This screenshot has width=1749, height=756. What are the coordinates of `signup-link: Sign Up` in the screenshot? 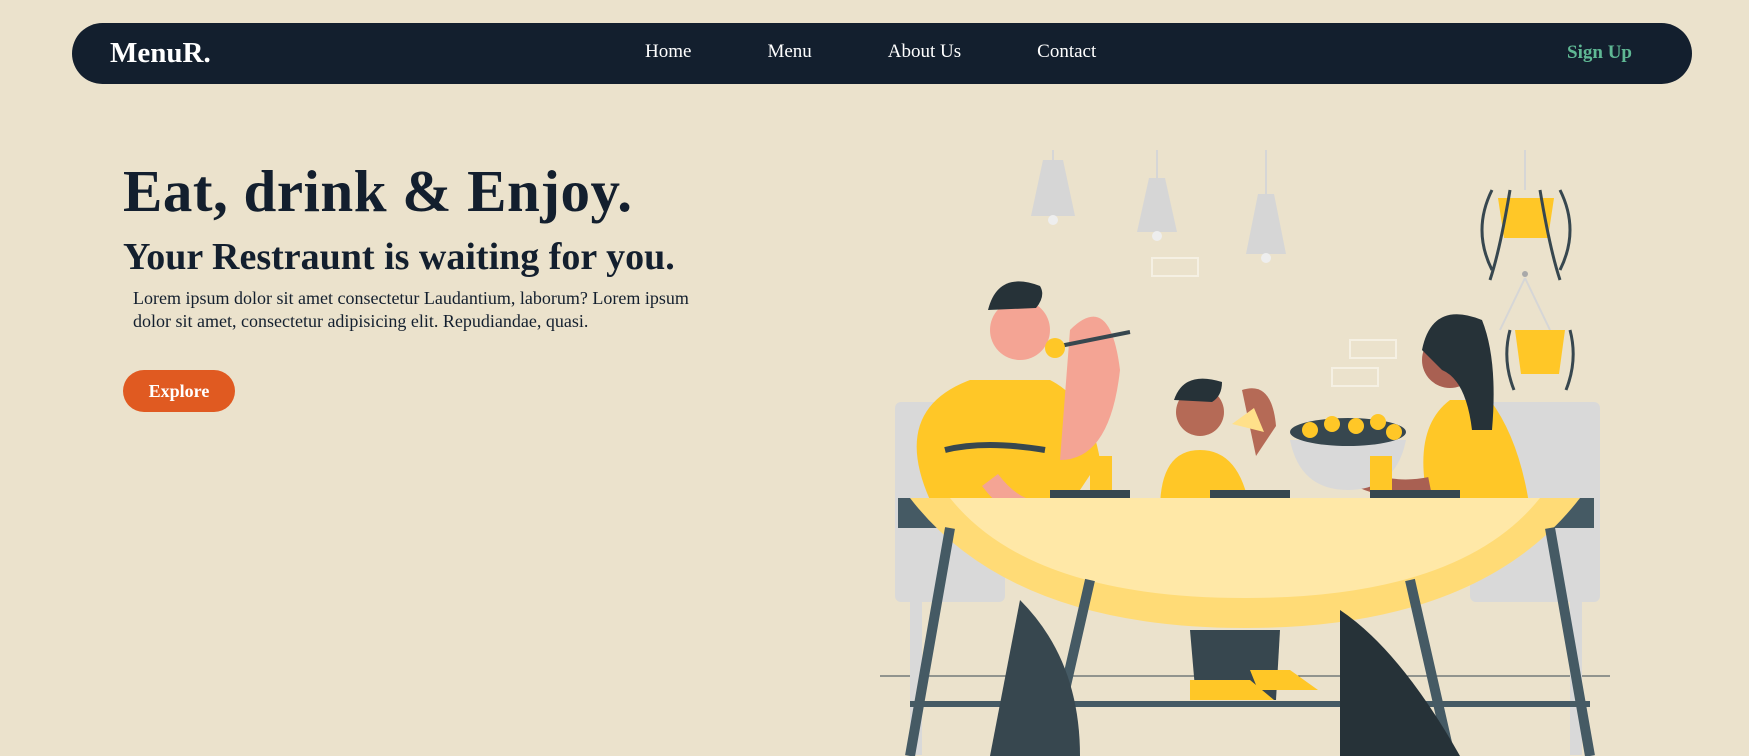 It's located at (1599, 53).